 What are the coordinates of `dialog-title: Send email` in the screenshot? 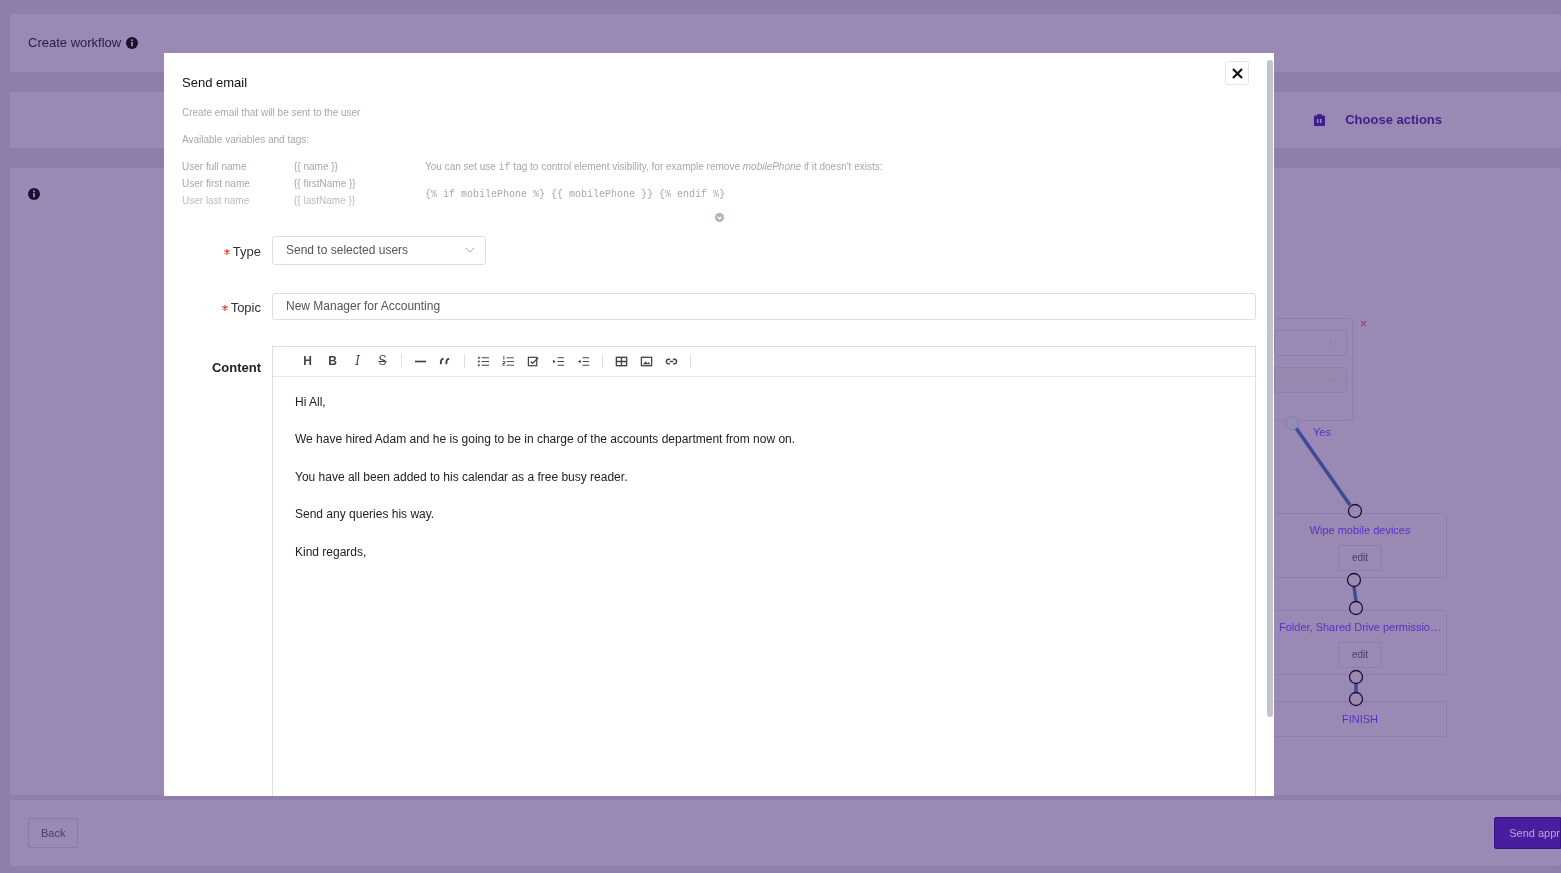 It's located at (215, 83).